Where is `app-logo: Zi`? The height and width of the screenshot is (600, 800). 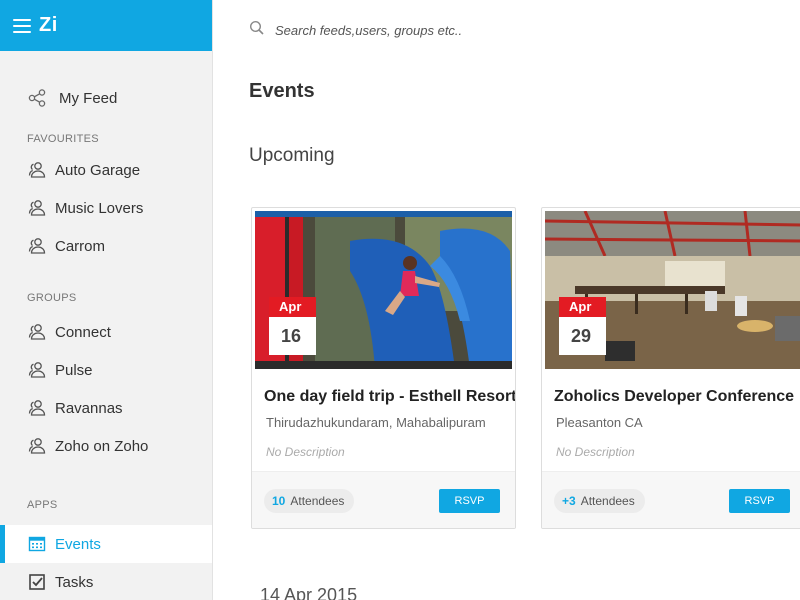 app-logo: Zi is located at coordinates (48, 25).